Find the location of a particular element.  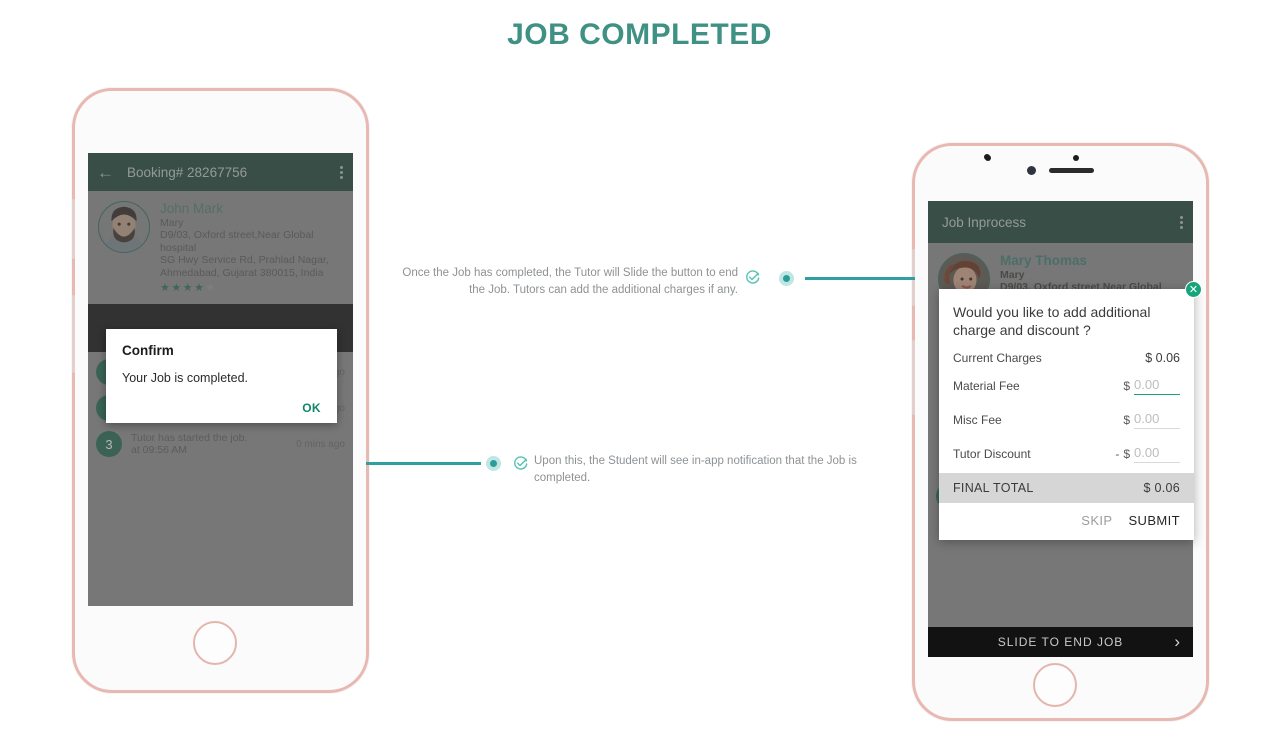

right-profile-name: Mary Thomas is located at coordinates (1044, 260).